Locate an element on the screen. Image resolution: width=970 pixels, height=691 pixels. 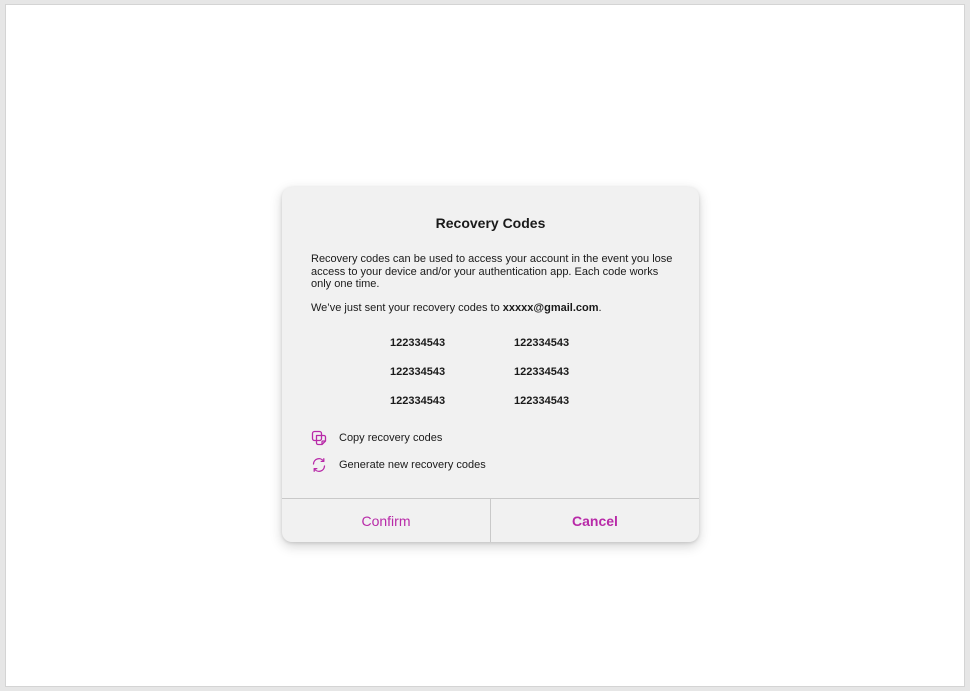
confirm-button: Confirm is located at coordinates (386, 520).